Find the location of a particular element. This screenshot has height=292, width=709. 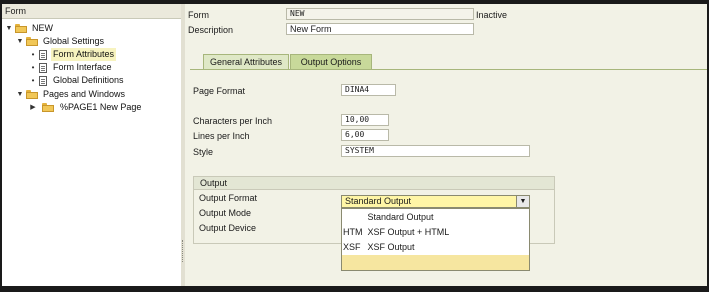

tab-output-options: Output Options is located at coordinates (331, 62).